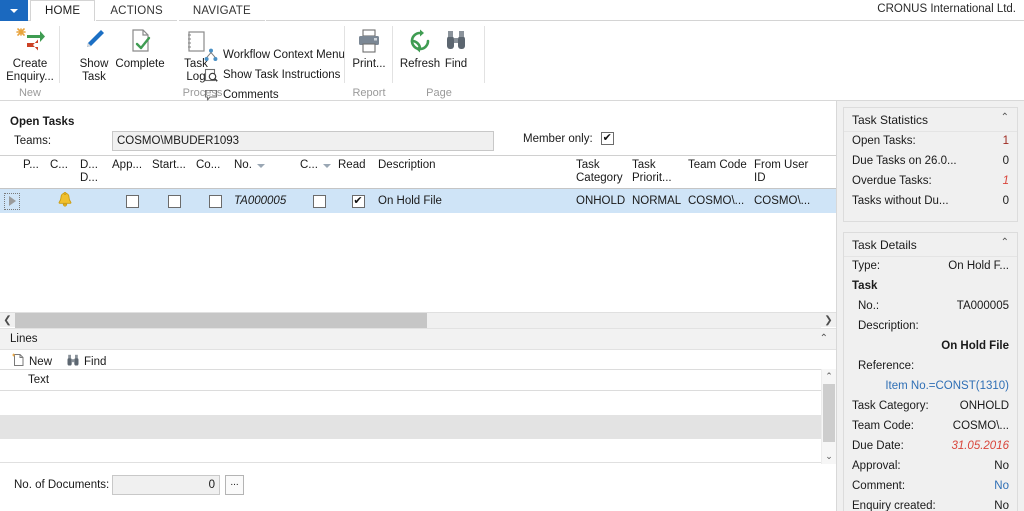 The image size is (1024, 511). I want to click on cell-c, so click(319, 201).